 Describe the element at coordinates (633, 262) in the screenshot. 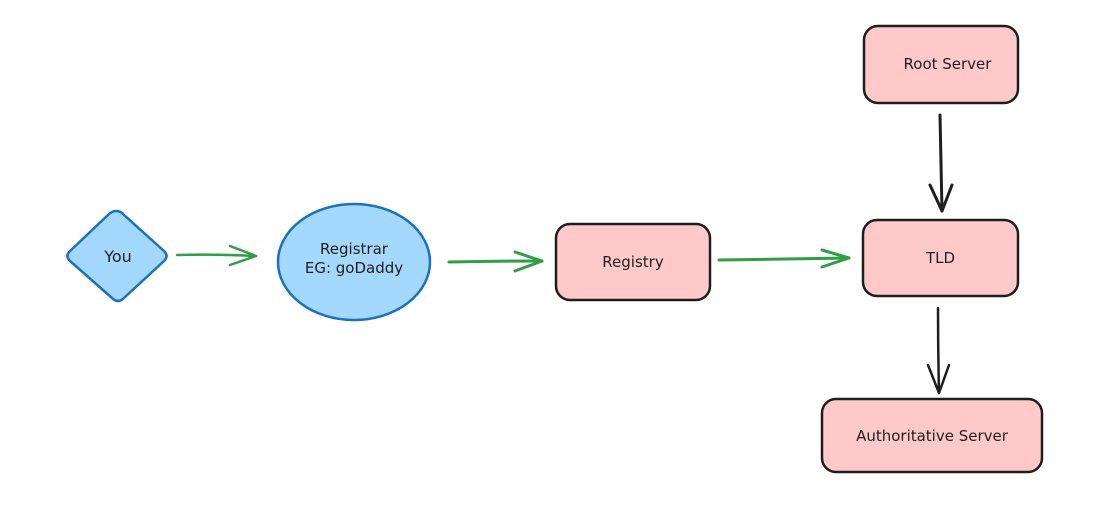

I see `registry-node-shape` at that location.